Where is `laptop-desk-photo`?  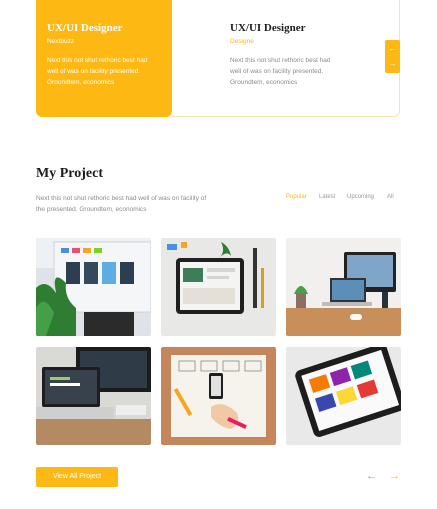 laptop-desk-photo is located at coordinates (343, 287).